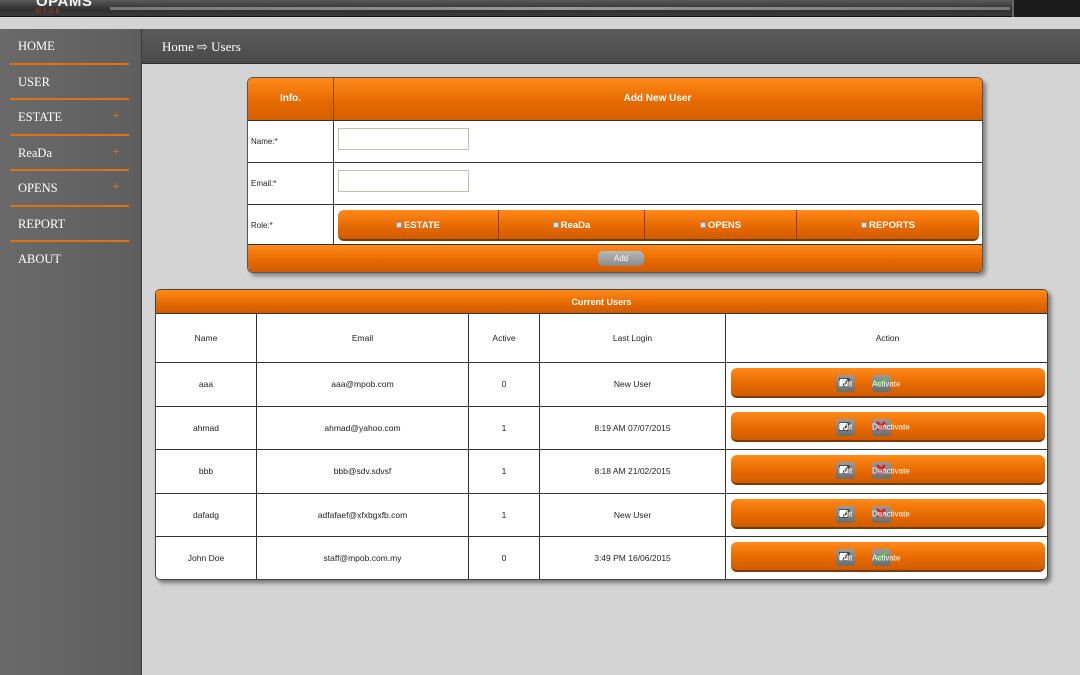 The width and height of the screenshot is (1080, 675). What do you see at coordinates (42, 223) in the screenshot?
I see `sidebar-item-label: REPORT` at bounding box center [42, 223].